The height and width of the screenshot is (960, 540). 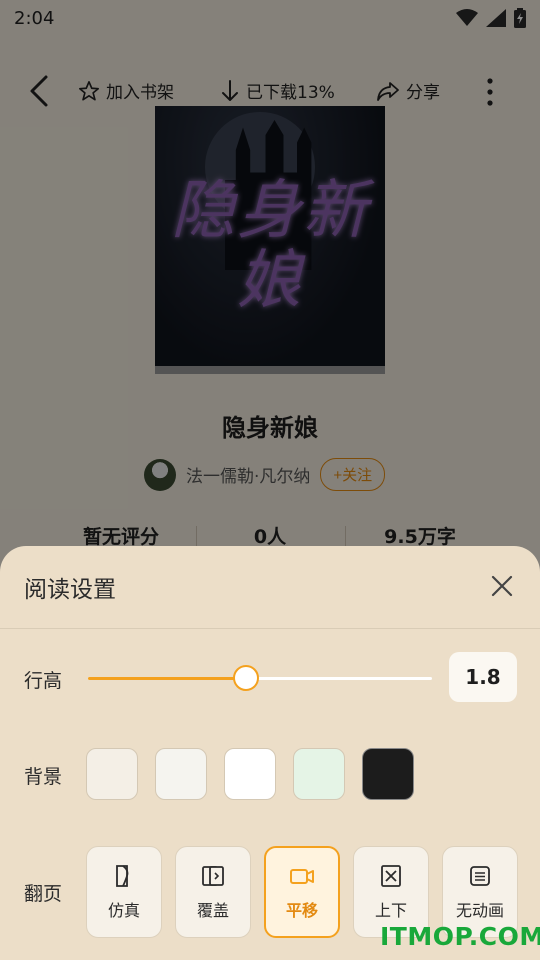 What do you see at coordinates (213, 876) in the screenshot?
I see `page-flip-cover-icon` at bounding box center [213, 876].